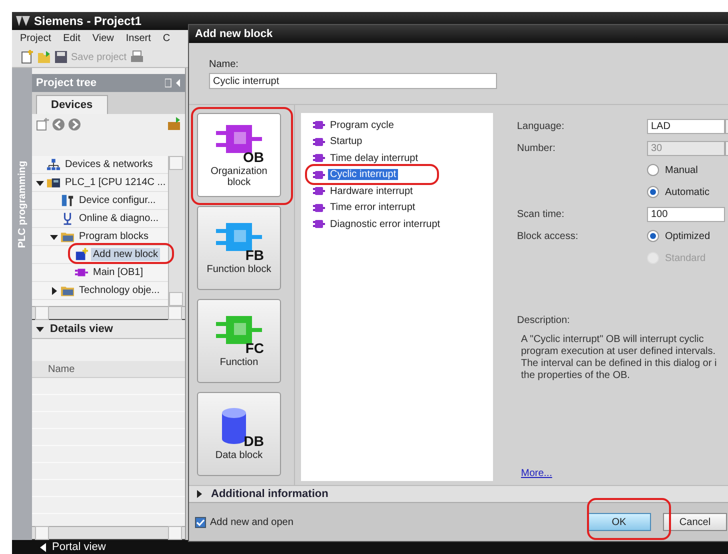  I want to click on name-label: Name:, so click(224, 64).